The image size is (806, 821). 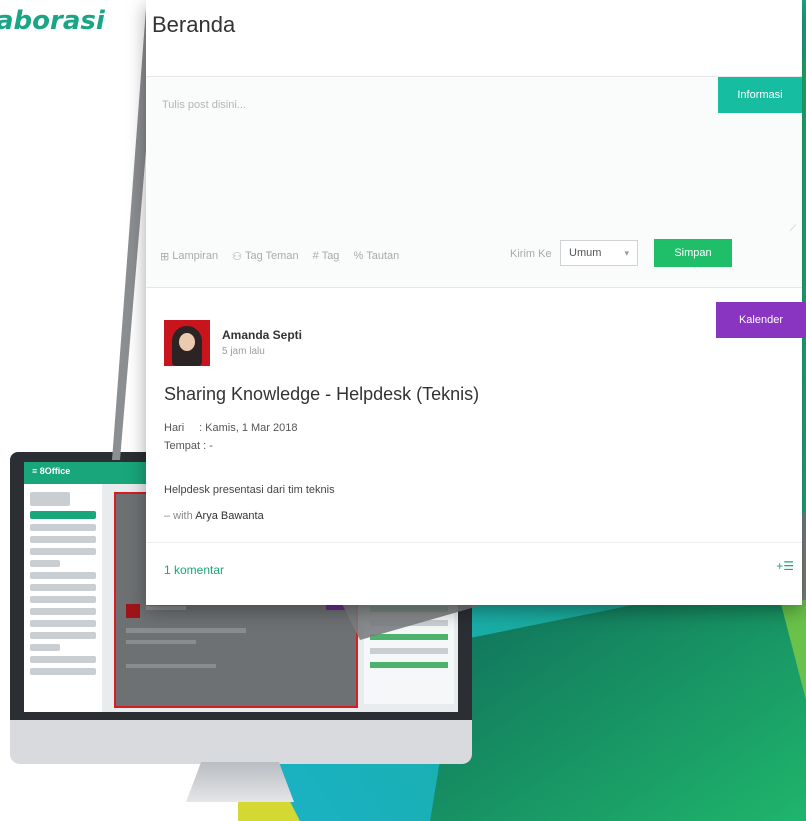 What do you see at coordinates (52, 21) in the screenshot?
I see `banner-heading: aborasi` at bounding box center [52, 21].